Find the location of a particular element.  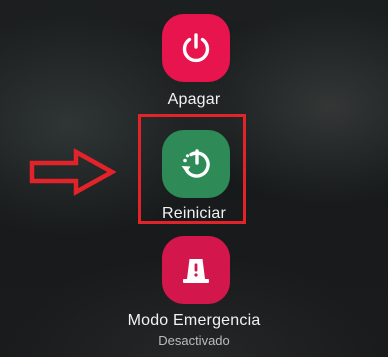

emergency-mode-button is located at coordinates (196, 270).